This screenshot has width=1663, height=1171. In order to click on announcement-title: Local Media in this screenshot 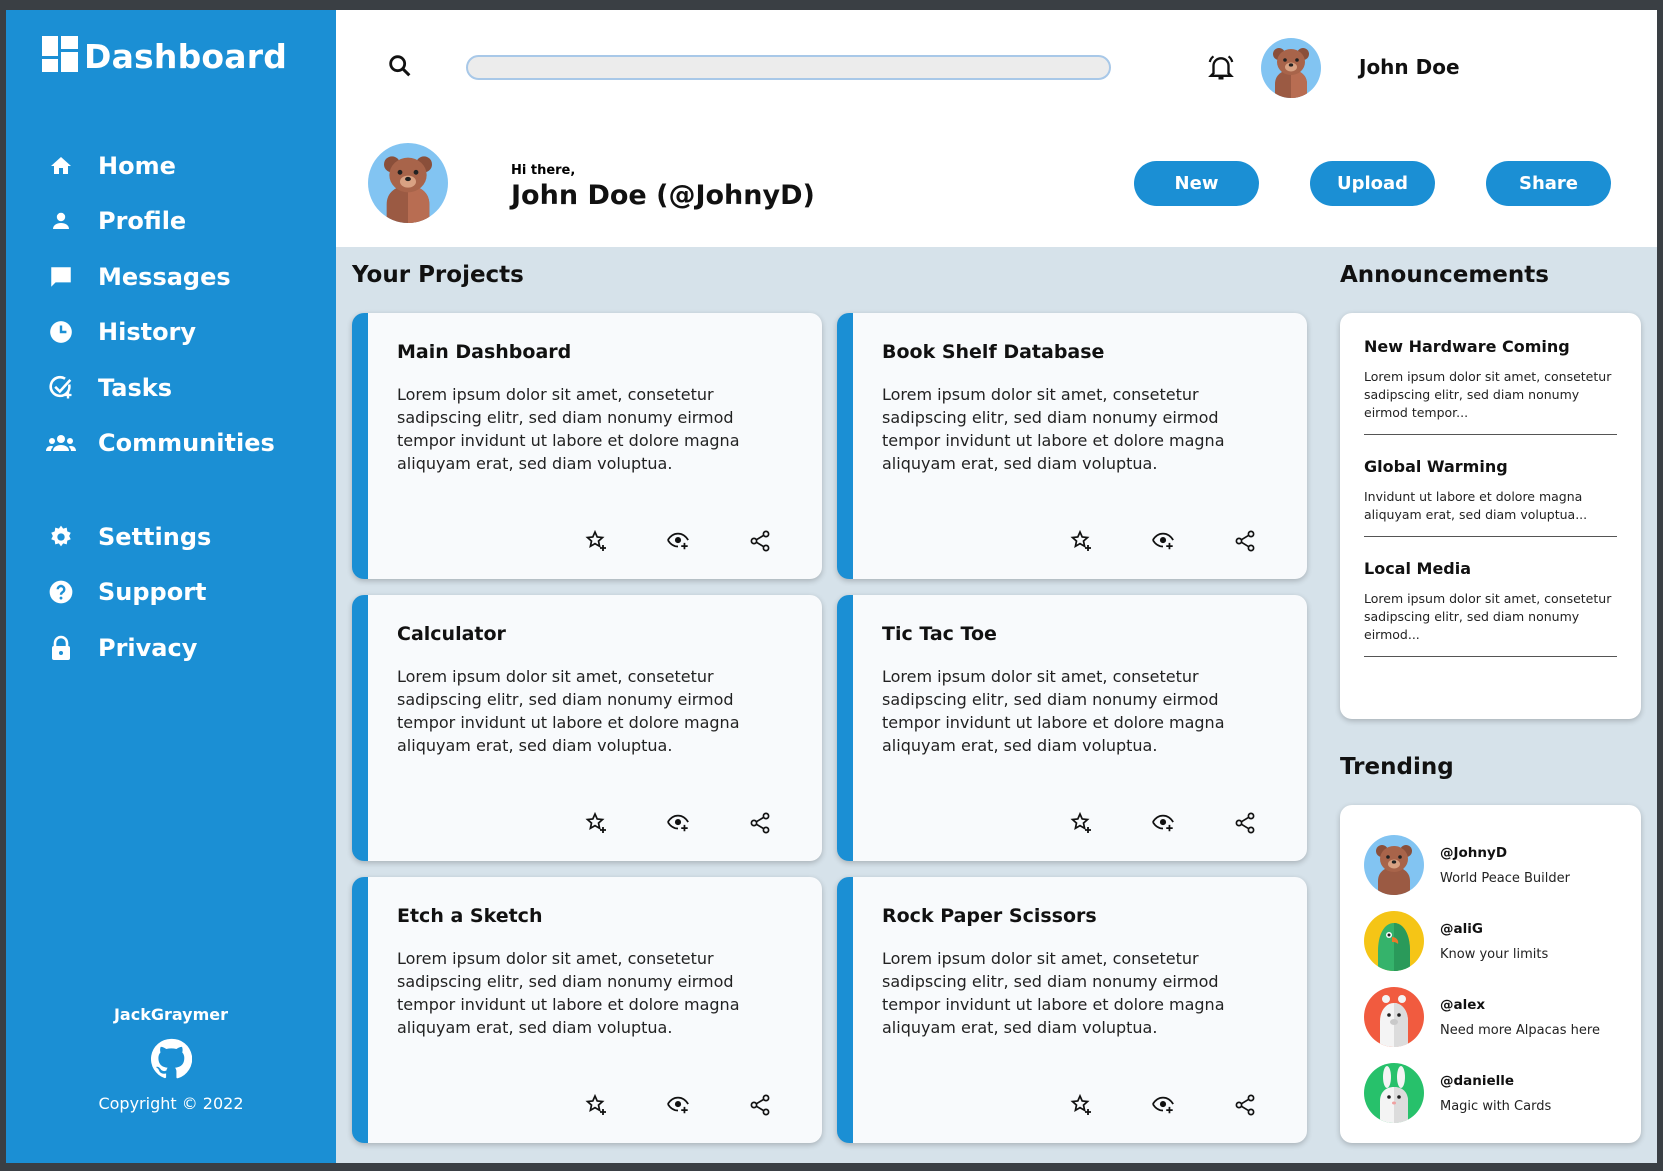, I will do `click(1418, 568)`.